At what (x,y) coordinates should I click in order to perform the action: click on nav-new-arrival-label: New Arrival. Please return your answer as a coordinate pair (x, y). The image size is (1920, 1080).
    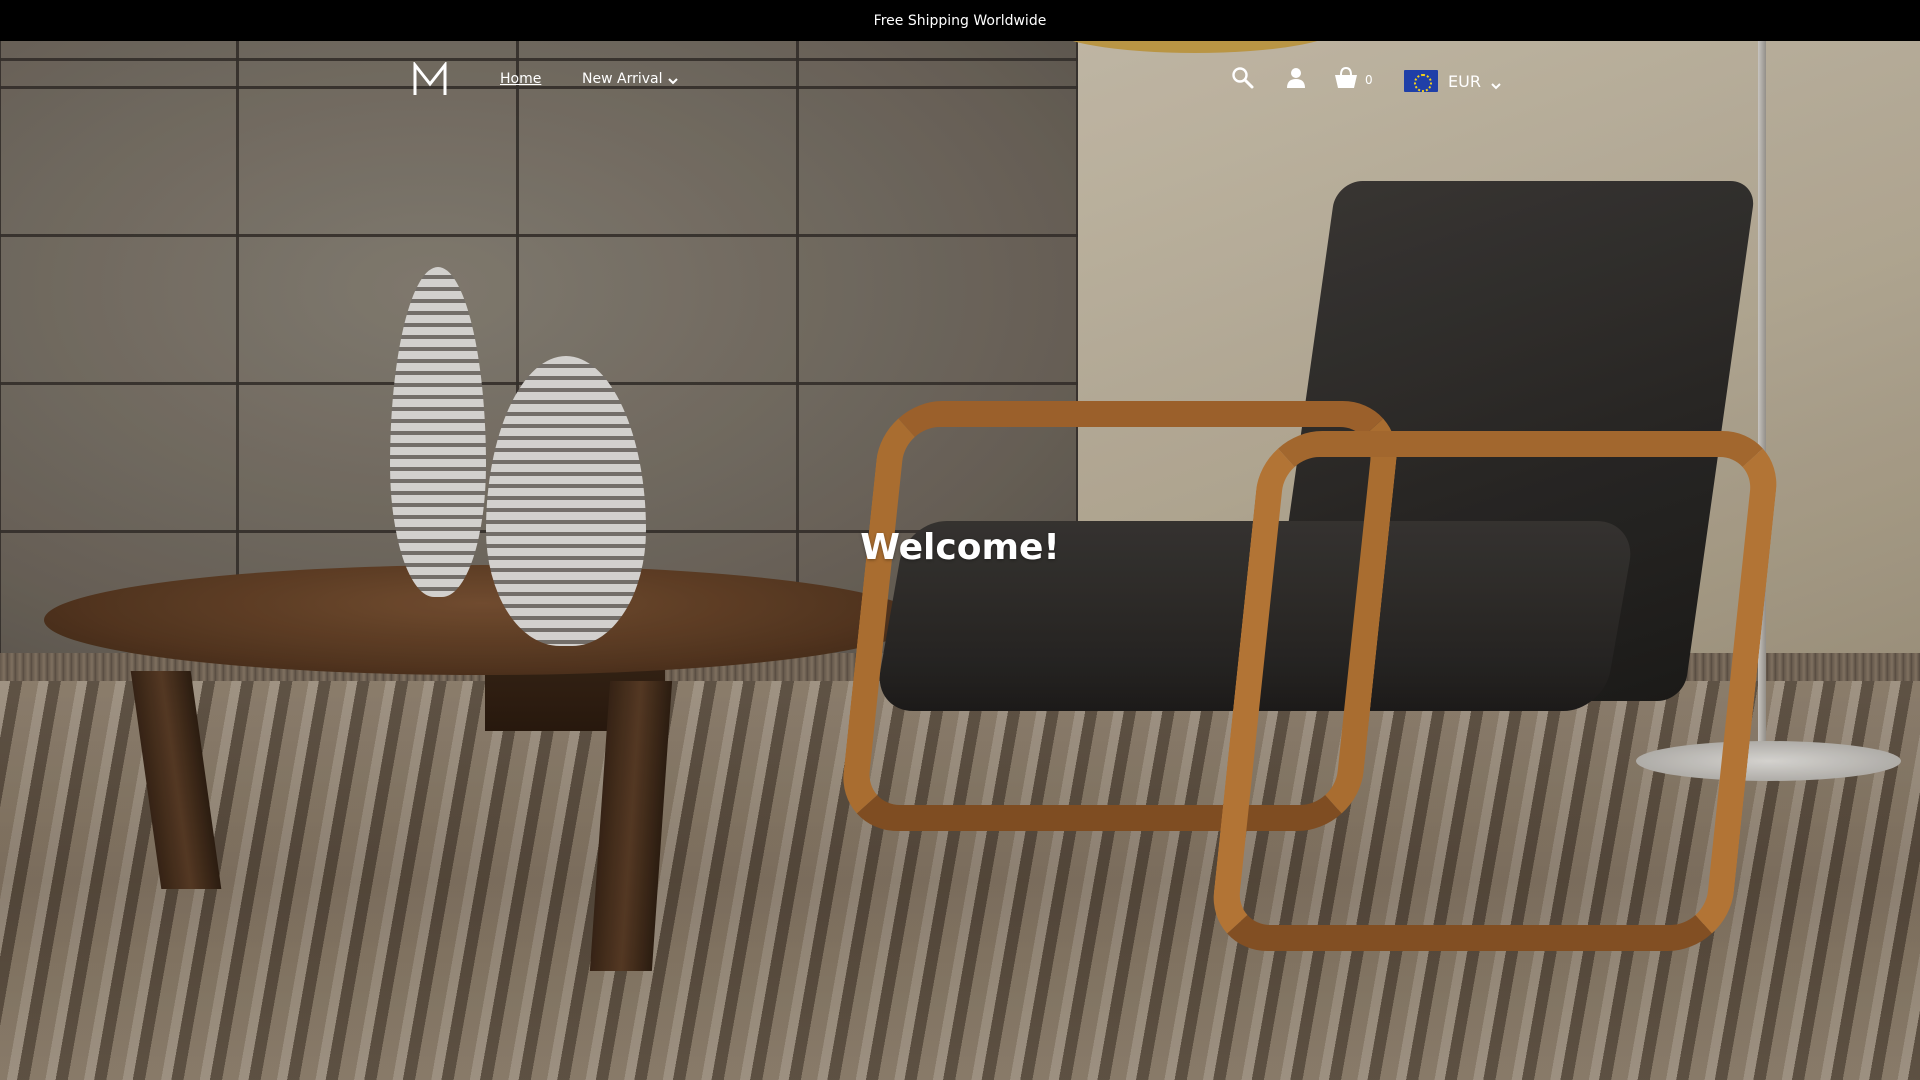
    Looking at the image, I should click on (622, 79).